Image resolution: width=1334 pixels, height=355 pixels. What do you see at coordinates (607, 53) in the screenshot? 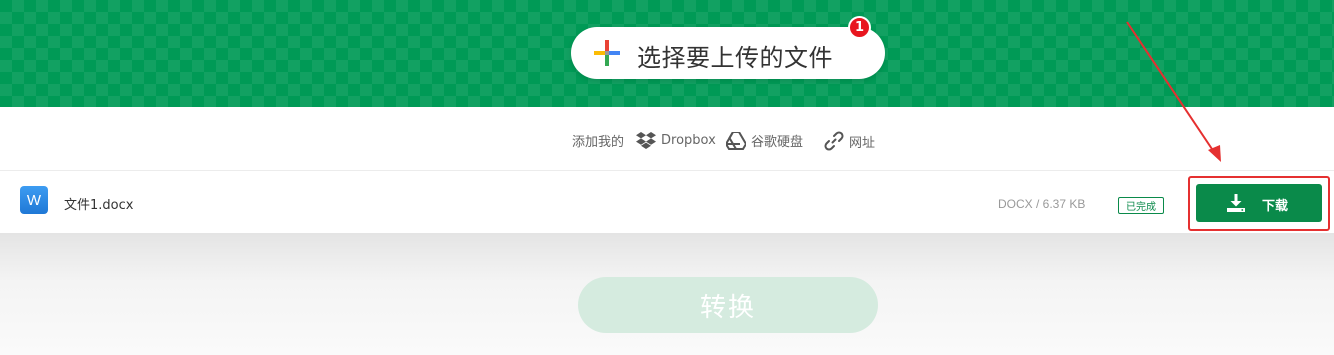
I see `plus-icon` at bounding box center [607, 53].